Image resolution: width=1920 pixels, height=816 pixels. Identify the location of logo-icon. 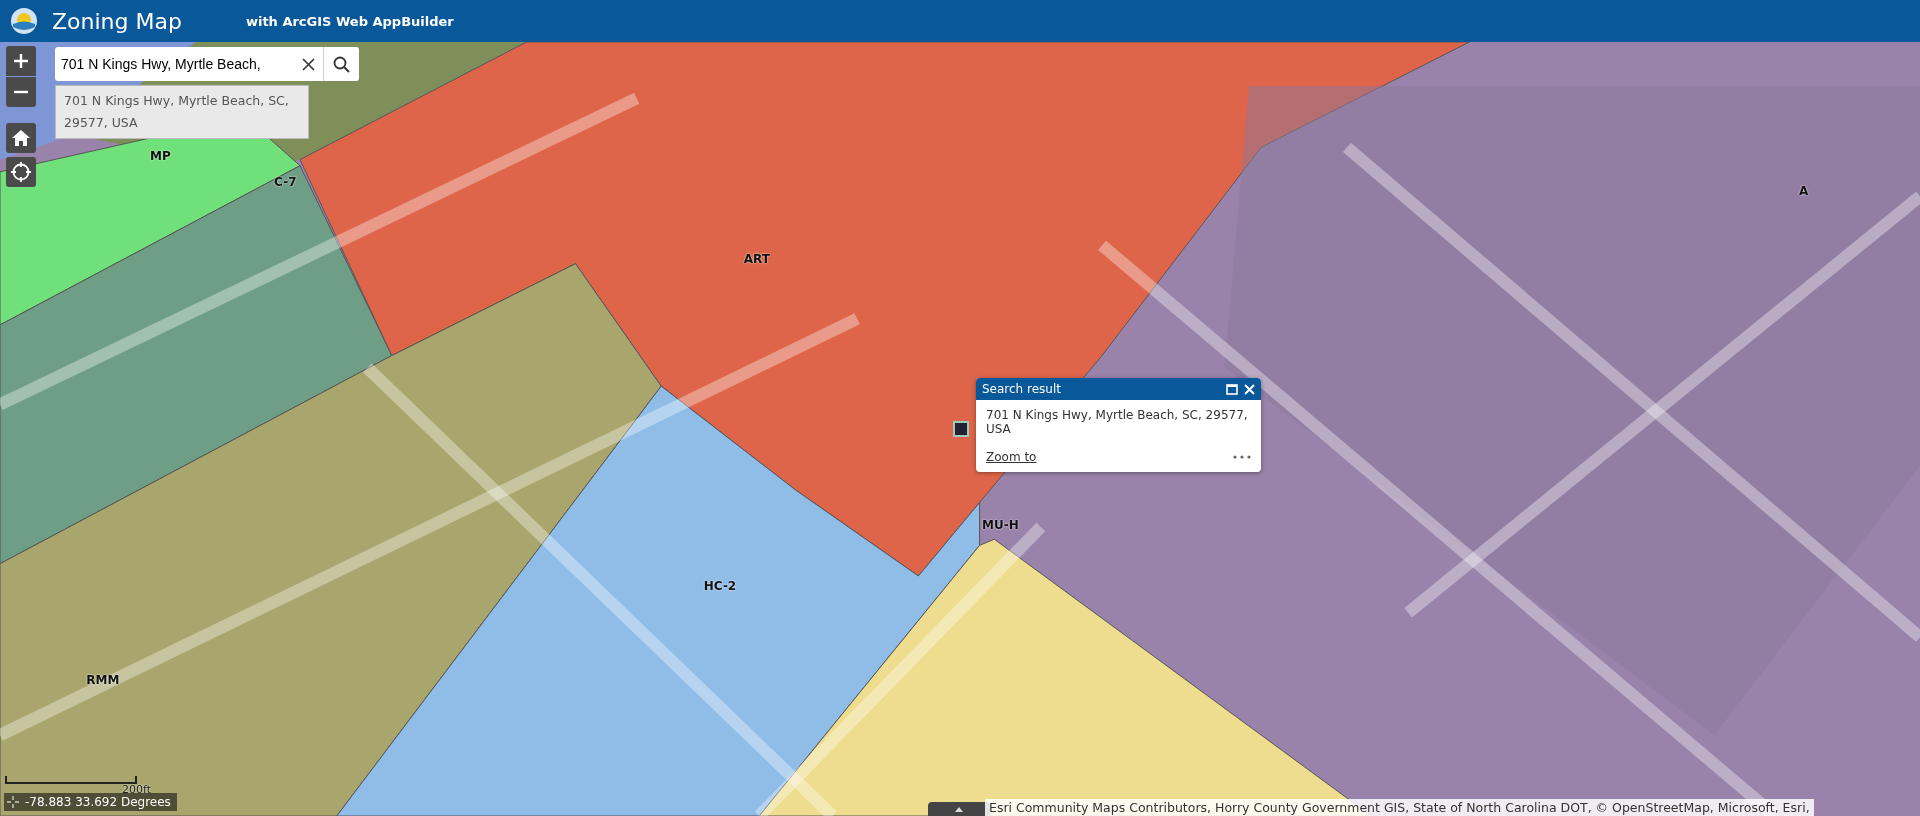
(24, 21).